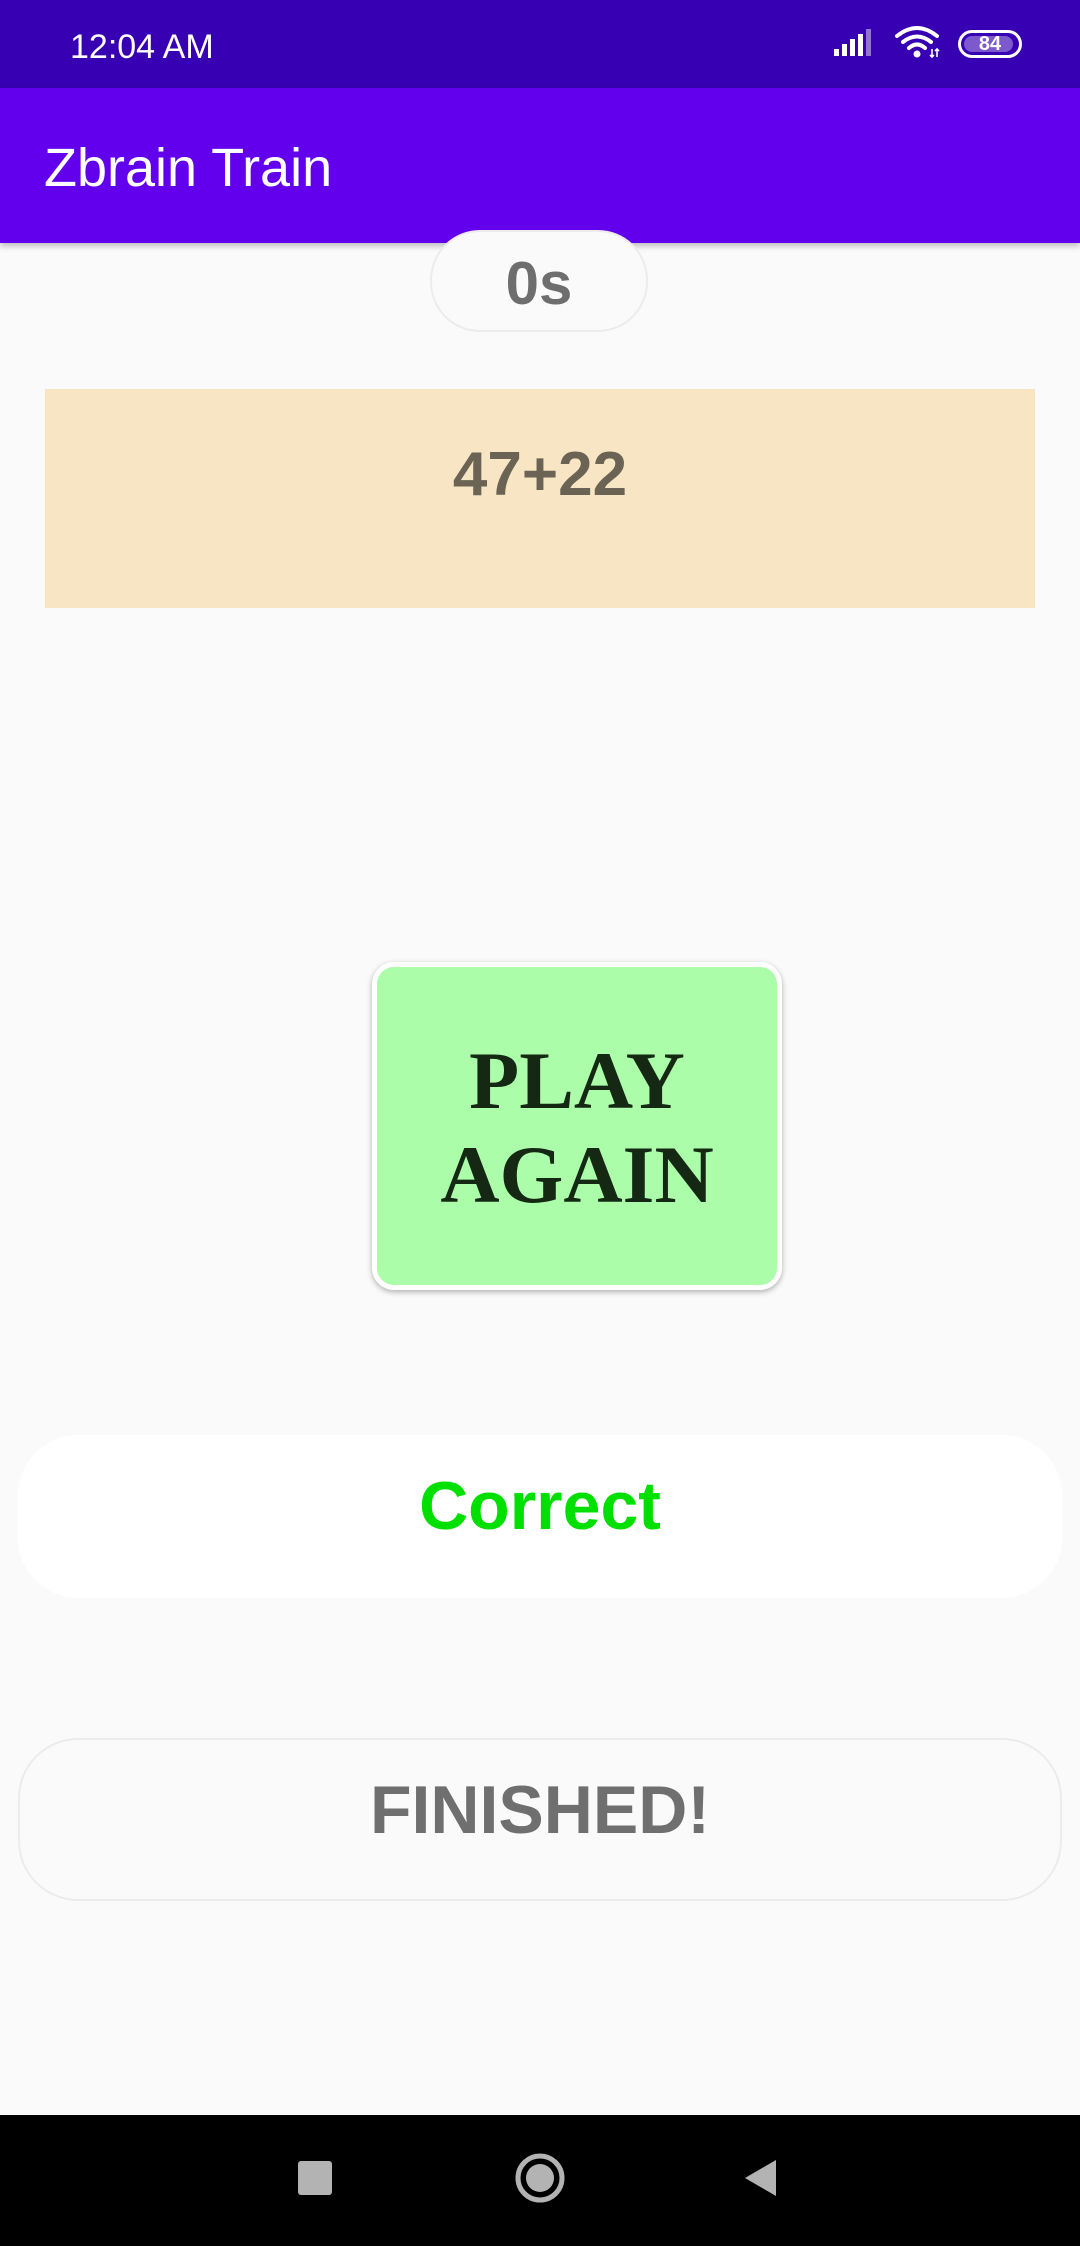 Image resolution: width=1080 pixels, height=2246 pixels. I want to click on wifi-icon, so click(917, 44).